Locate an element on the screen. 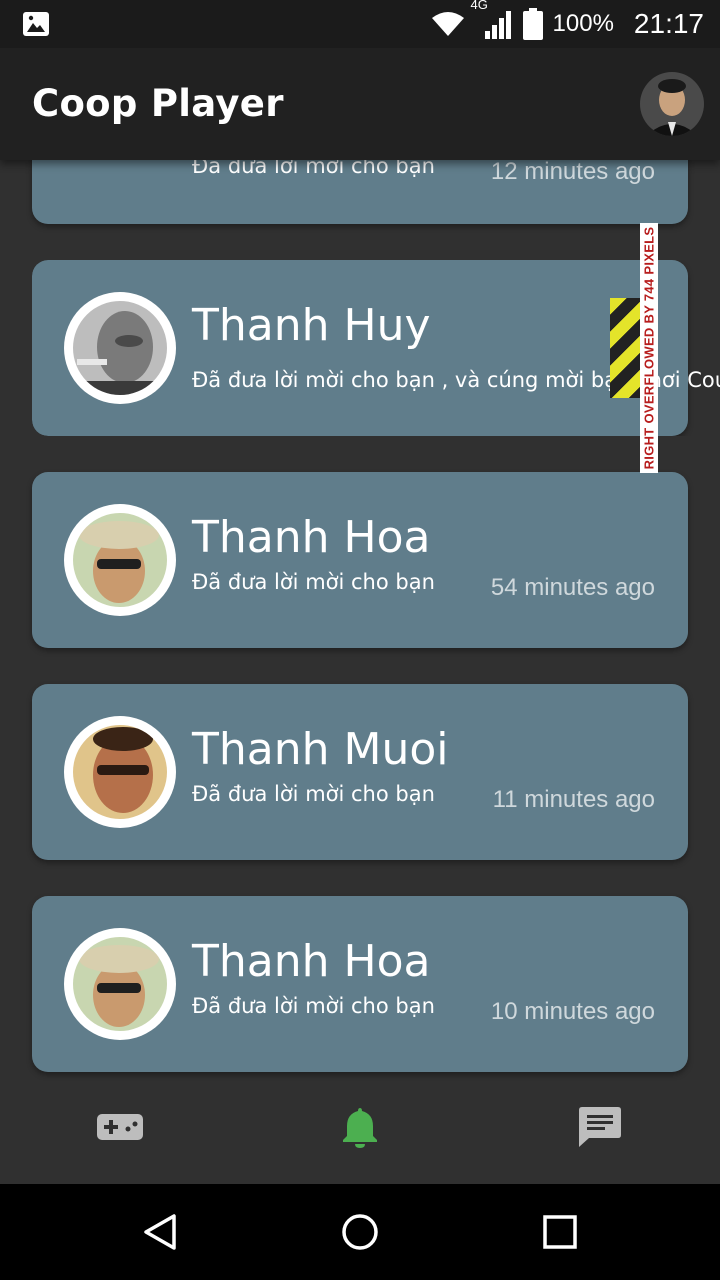  system-navigation-bar is located at coordinates (360, 1232).